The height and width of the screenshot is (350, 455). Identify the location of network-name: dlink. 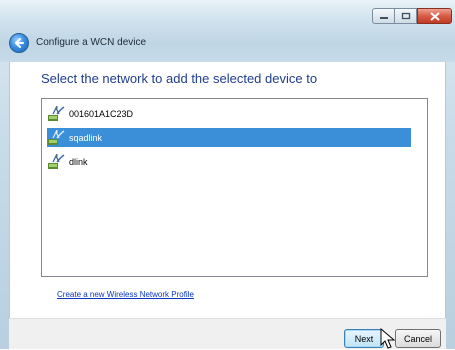
(78, 161).